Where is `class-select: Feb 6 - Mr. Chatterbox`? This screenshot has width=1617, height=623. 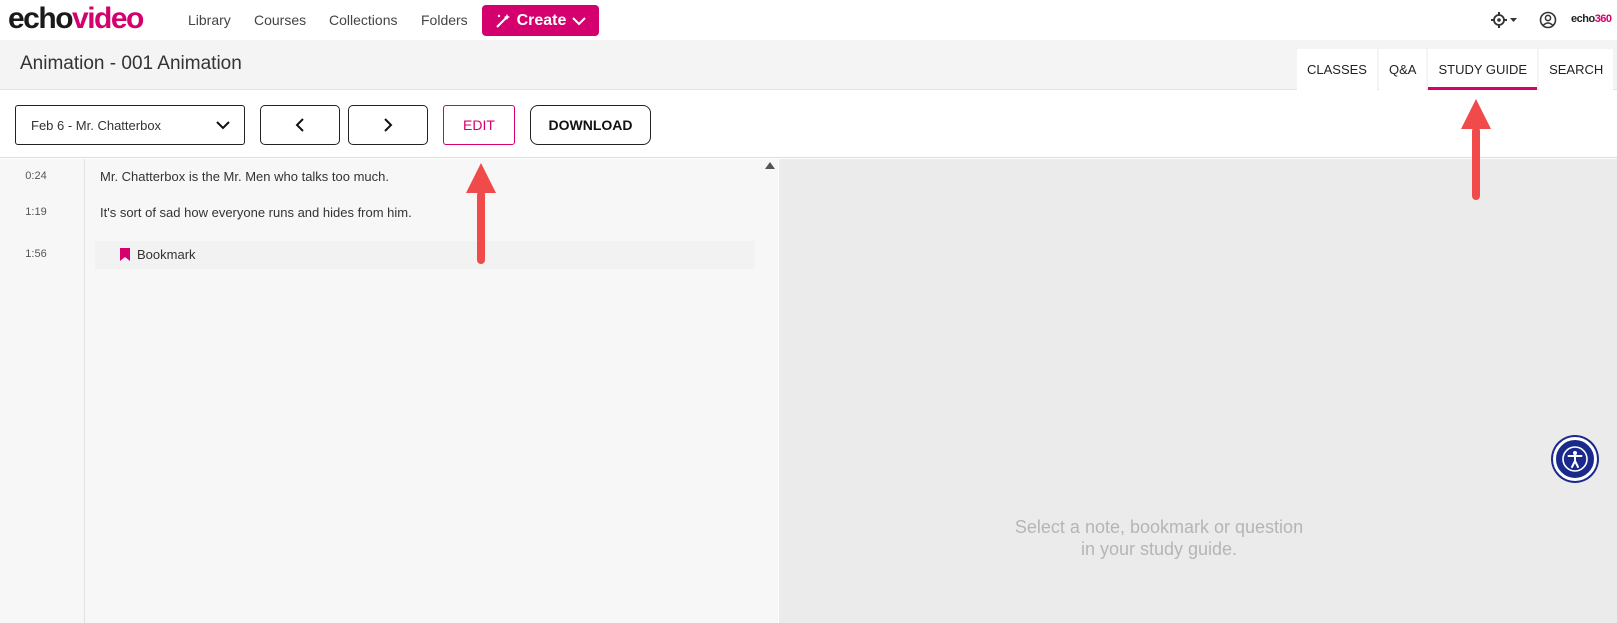 class-select: Feb 6 - Mr. Chatterbox is located at coordinates (130, 125).